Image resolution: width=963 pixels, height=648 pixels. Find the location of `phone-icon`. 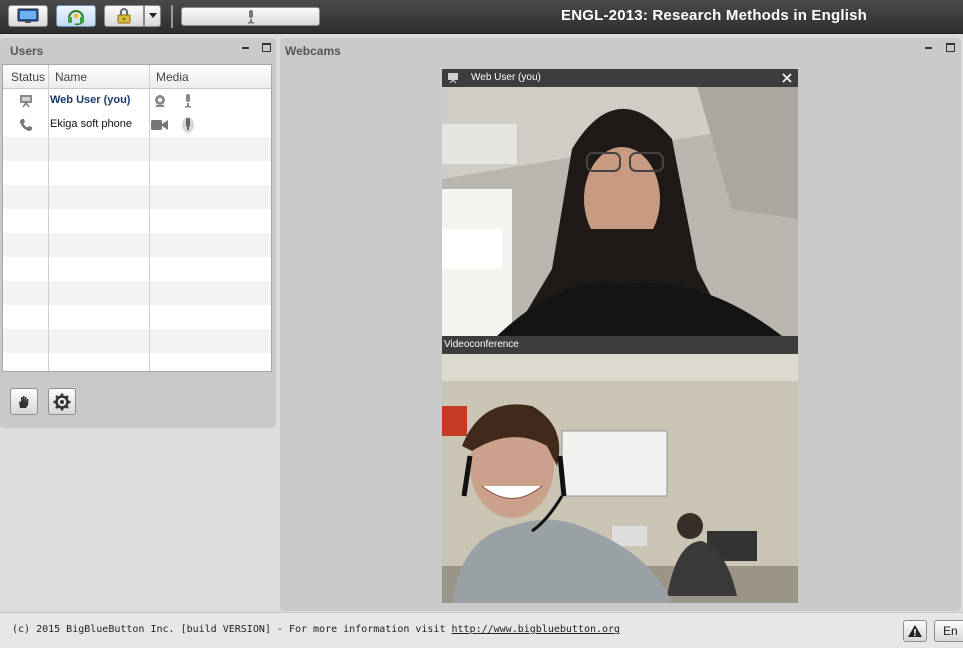

phone-icon is located at coordinates (26, 125).